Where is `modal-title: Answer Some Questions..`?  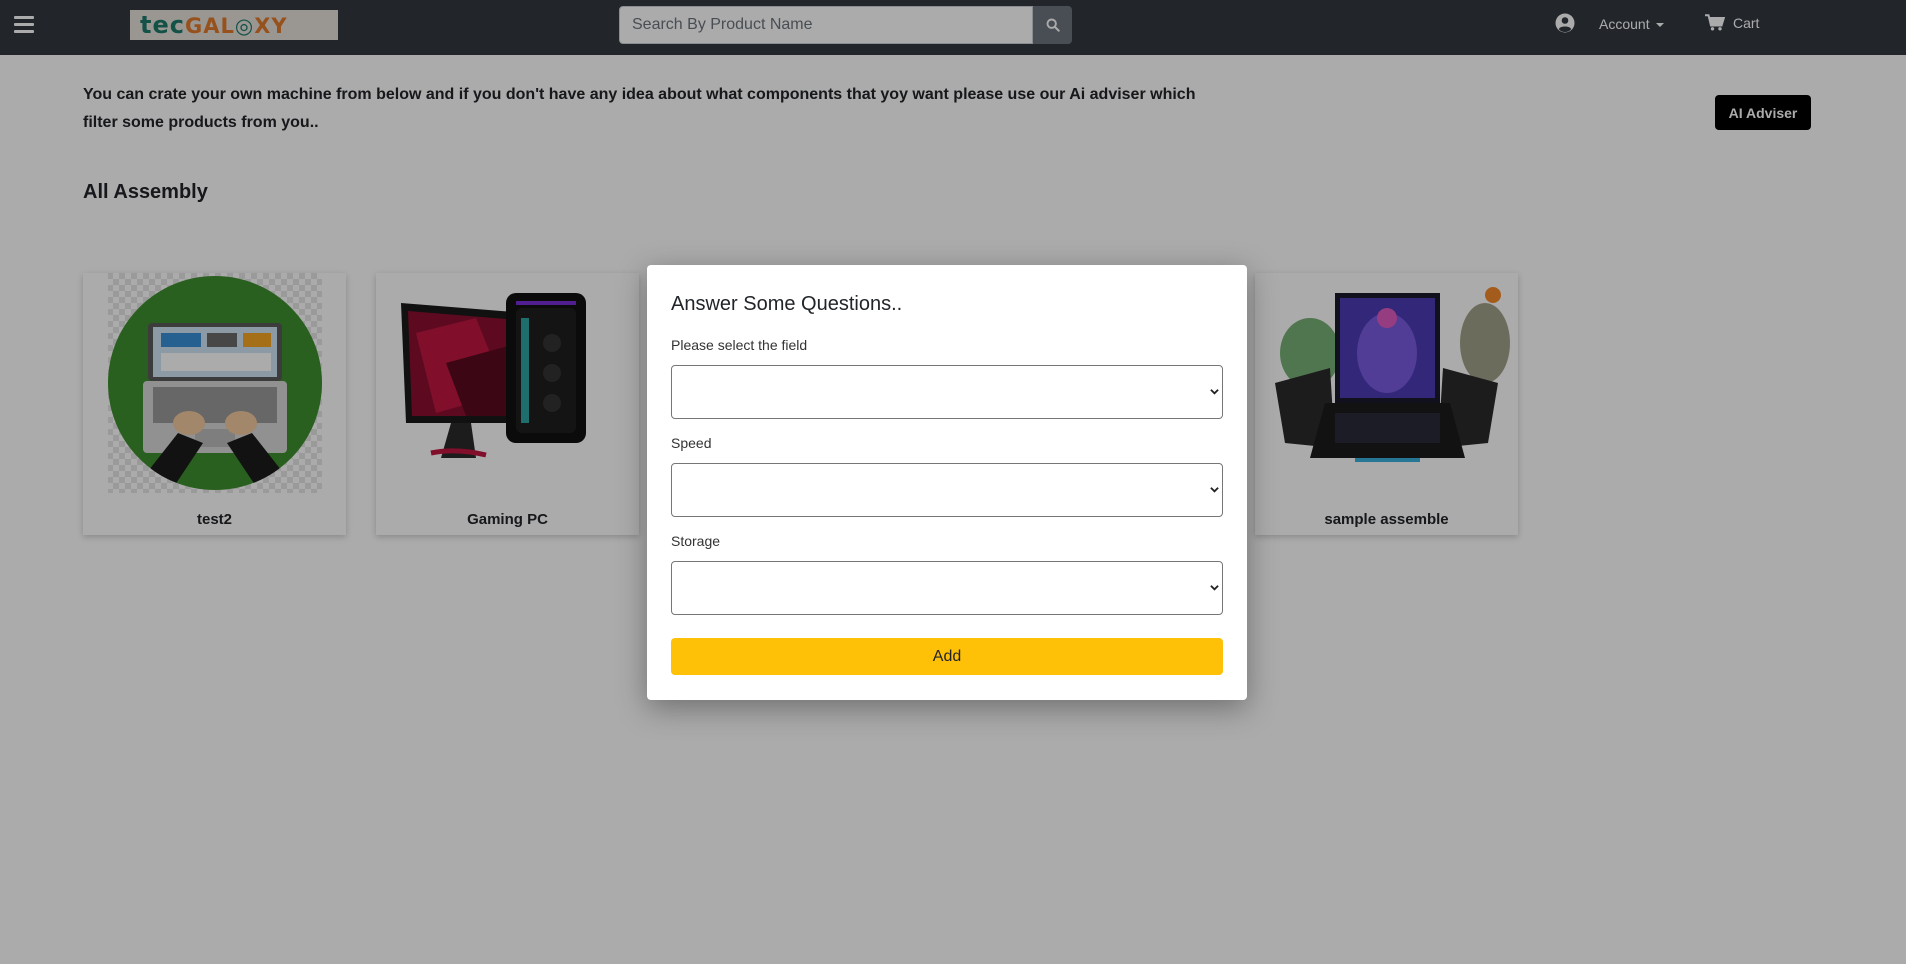 modal-title: Answer Some Questions.. is located at coordinates (787, 304).